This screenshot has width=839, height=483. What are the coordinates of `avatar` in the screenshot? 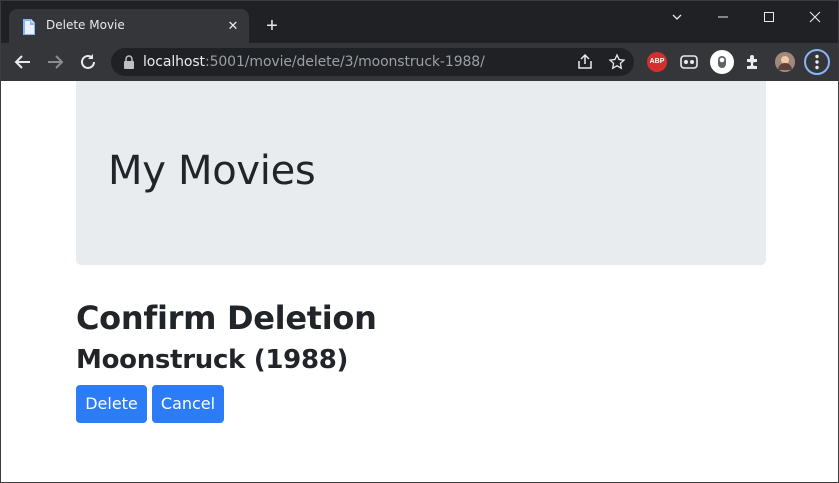 It's located at (785, 62).